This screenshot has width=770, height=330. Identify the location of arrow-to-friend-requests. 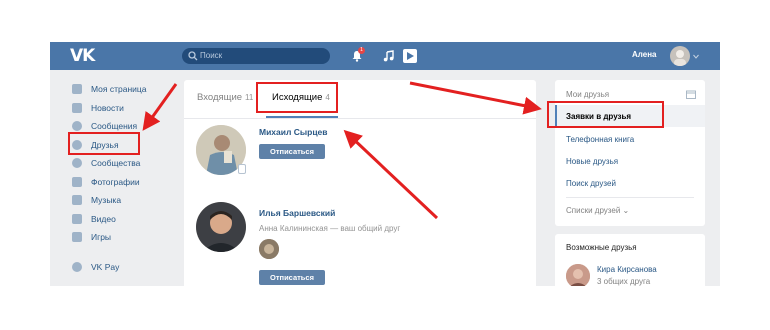
(475, 98).